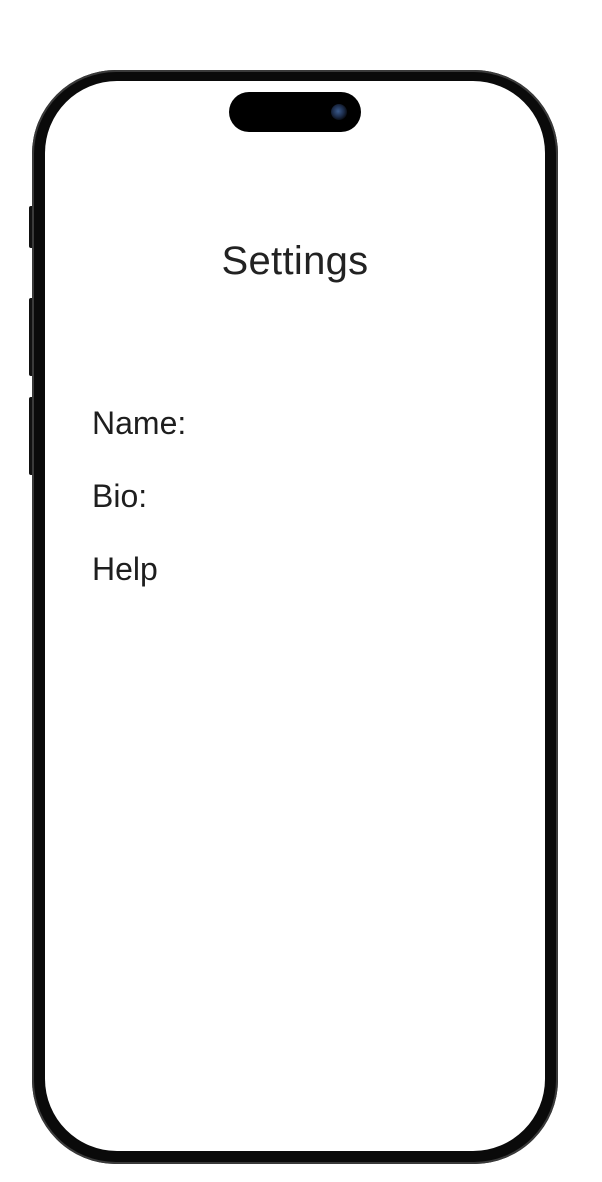  I want to click on front-camera-icon, so click(339, 112).